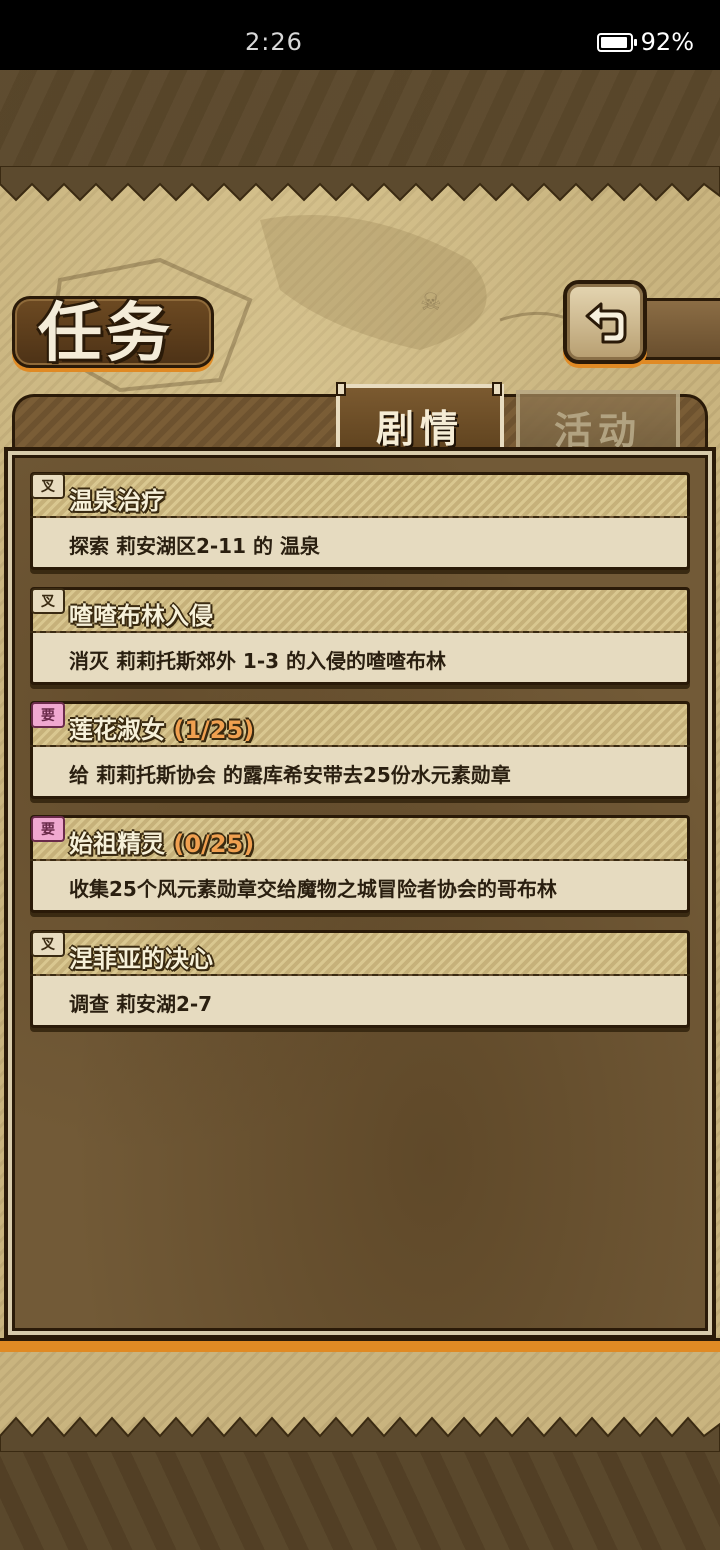 The width and height of the screenshot is (720, 1550). Describe the element at coordinates (274, 42) in the screenshot. I see `status-time: 2:26` at that location.